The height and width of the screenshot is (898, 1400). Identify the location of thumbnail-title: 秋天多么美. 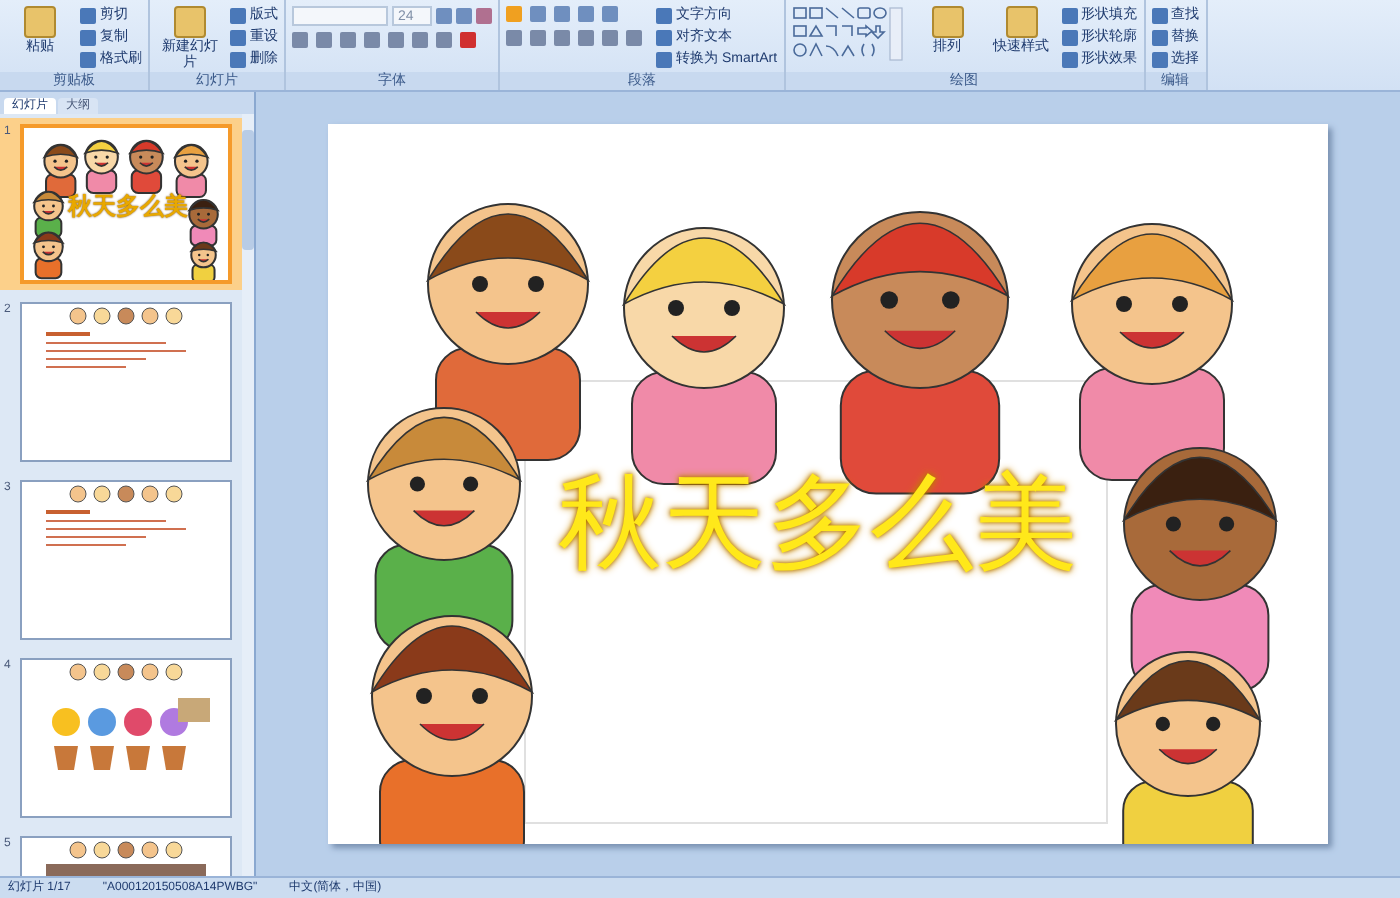
(128, 207).